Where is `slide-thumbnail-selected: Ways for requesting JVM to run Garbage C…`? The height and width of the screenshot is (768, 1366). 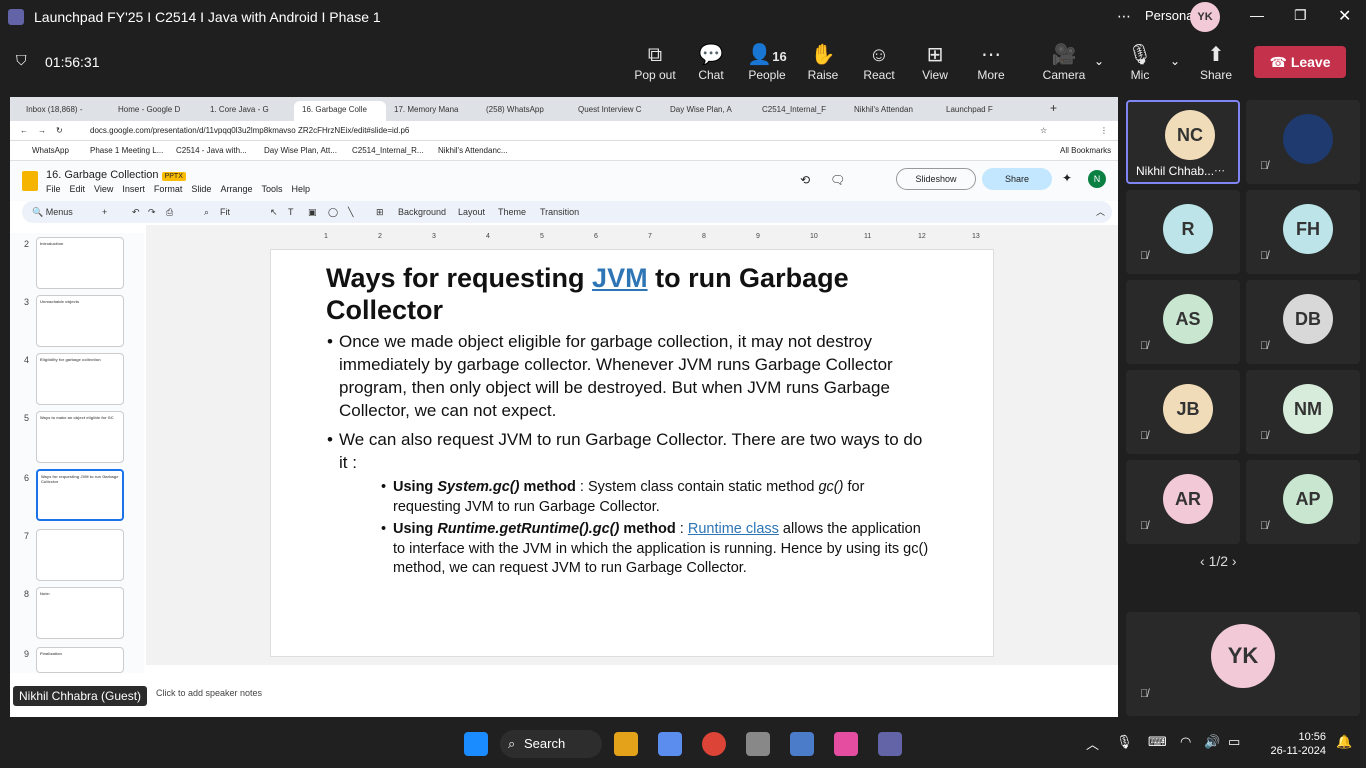 slide-thumbnail-selected: Ways for requesting JVM to run Garbage C… is located at coordinates (80, 495).